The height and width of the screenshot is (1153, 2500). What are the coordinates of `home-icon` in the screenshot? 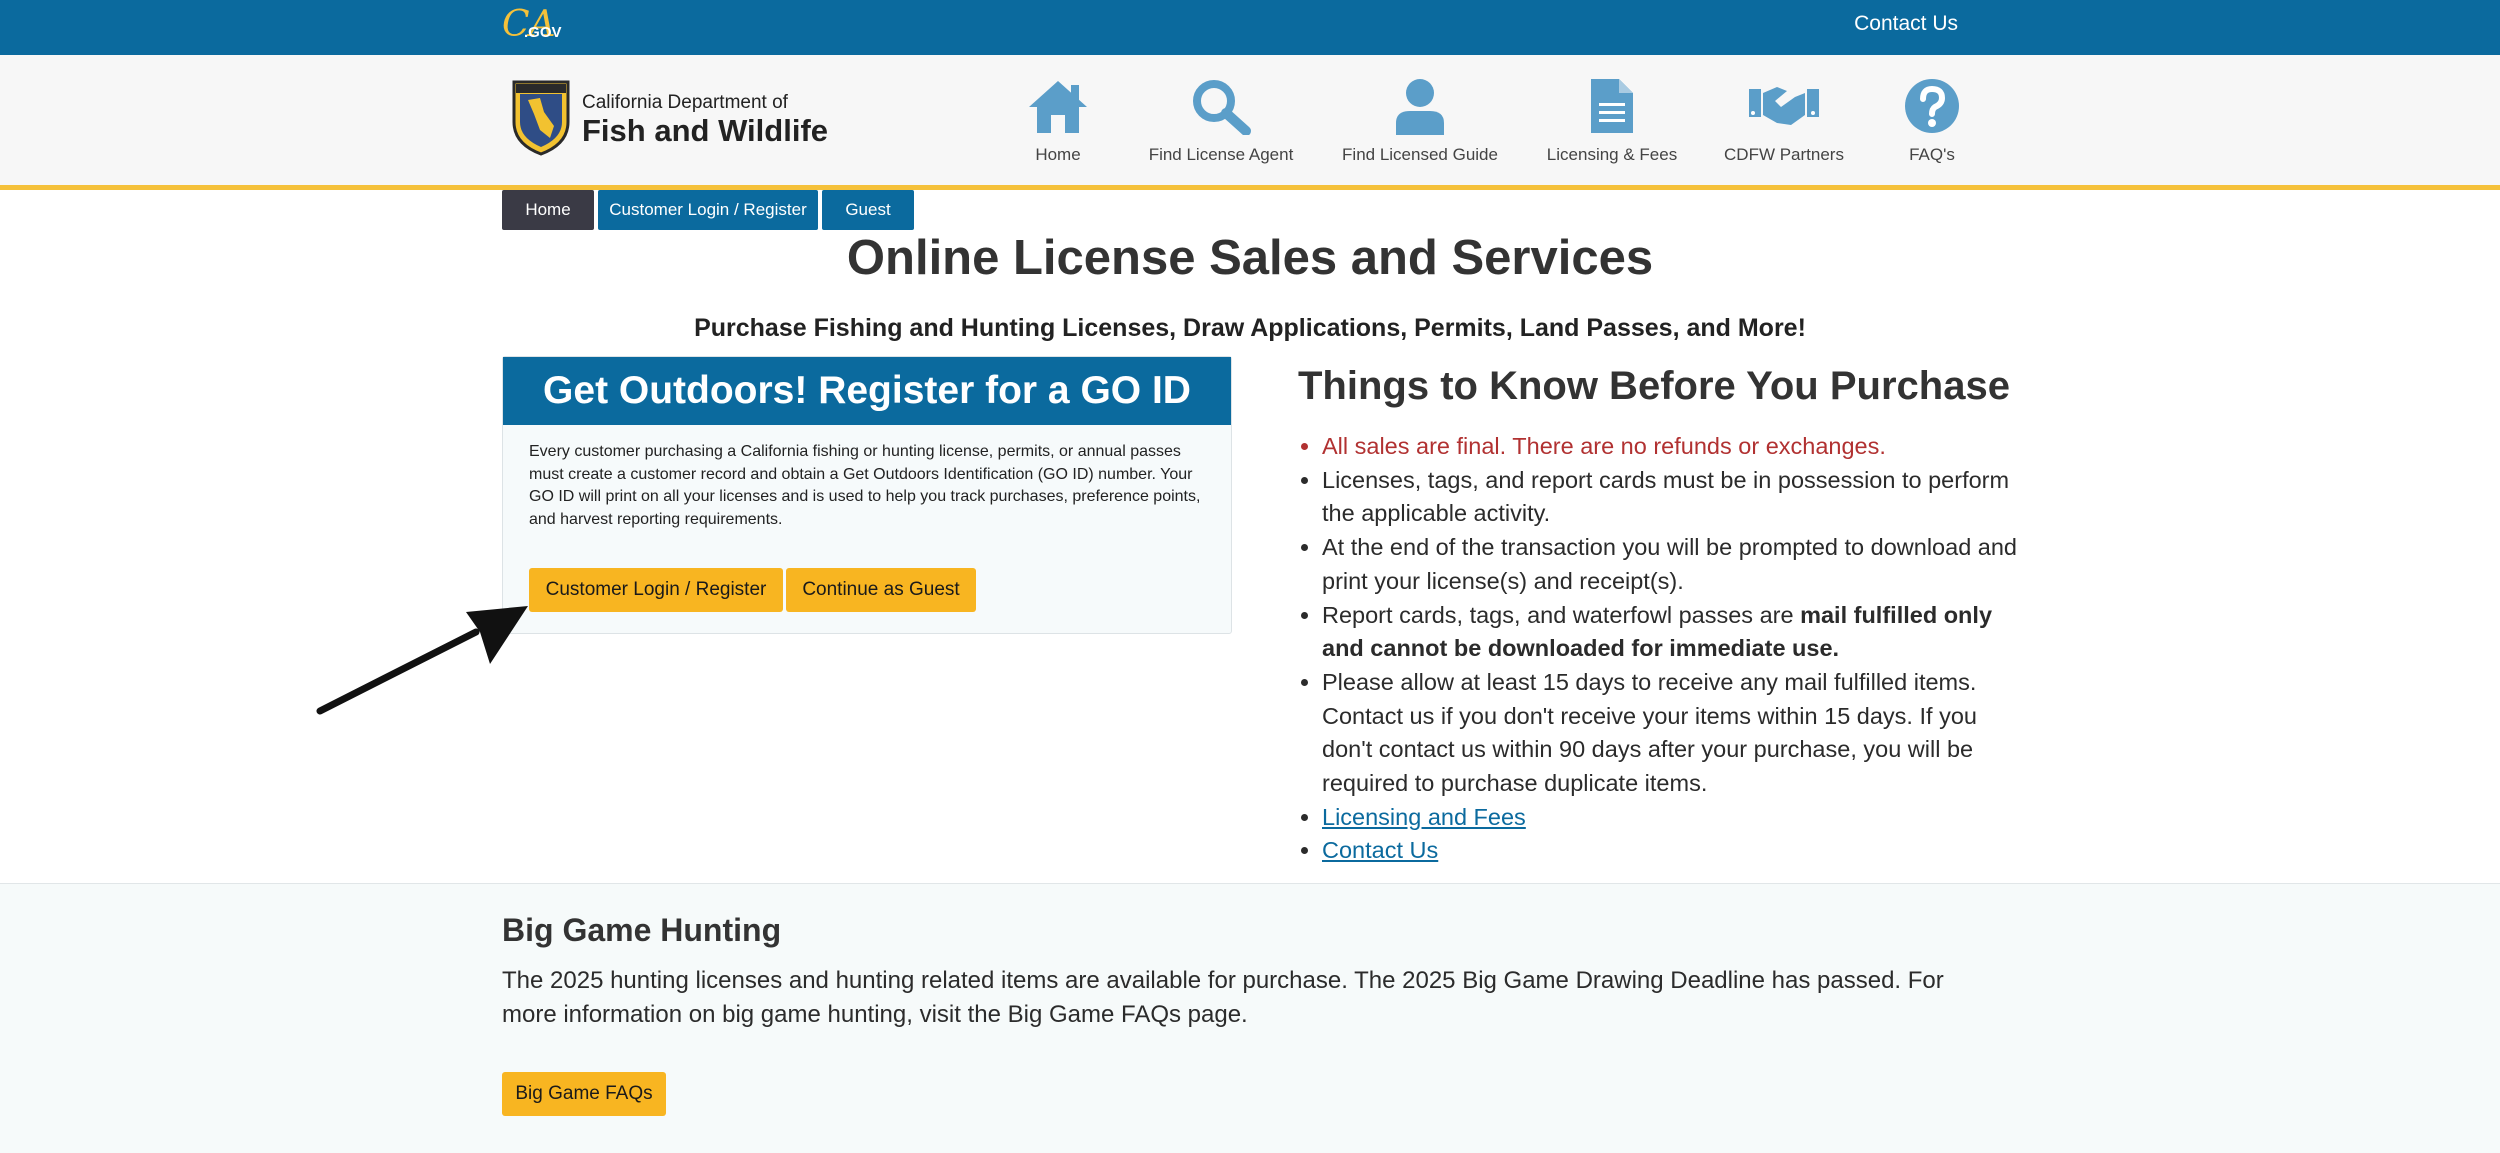 It's located at (1058, 107).